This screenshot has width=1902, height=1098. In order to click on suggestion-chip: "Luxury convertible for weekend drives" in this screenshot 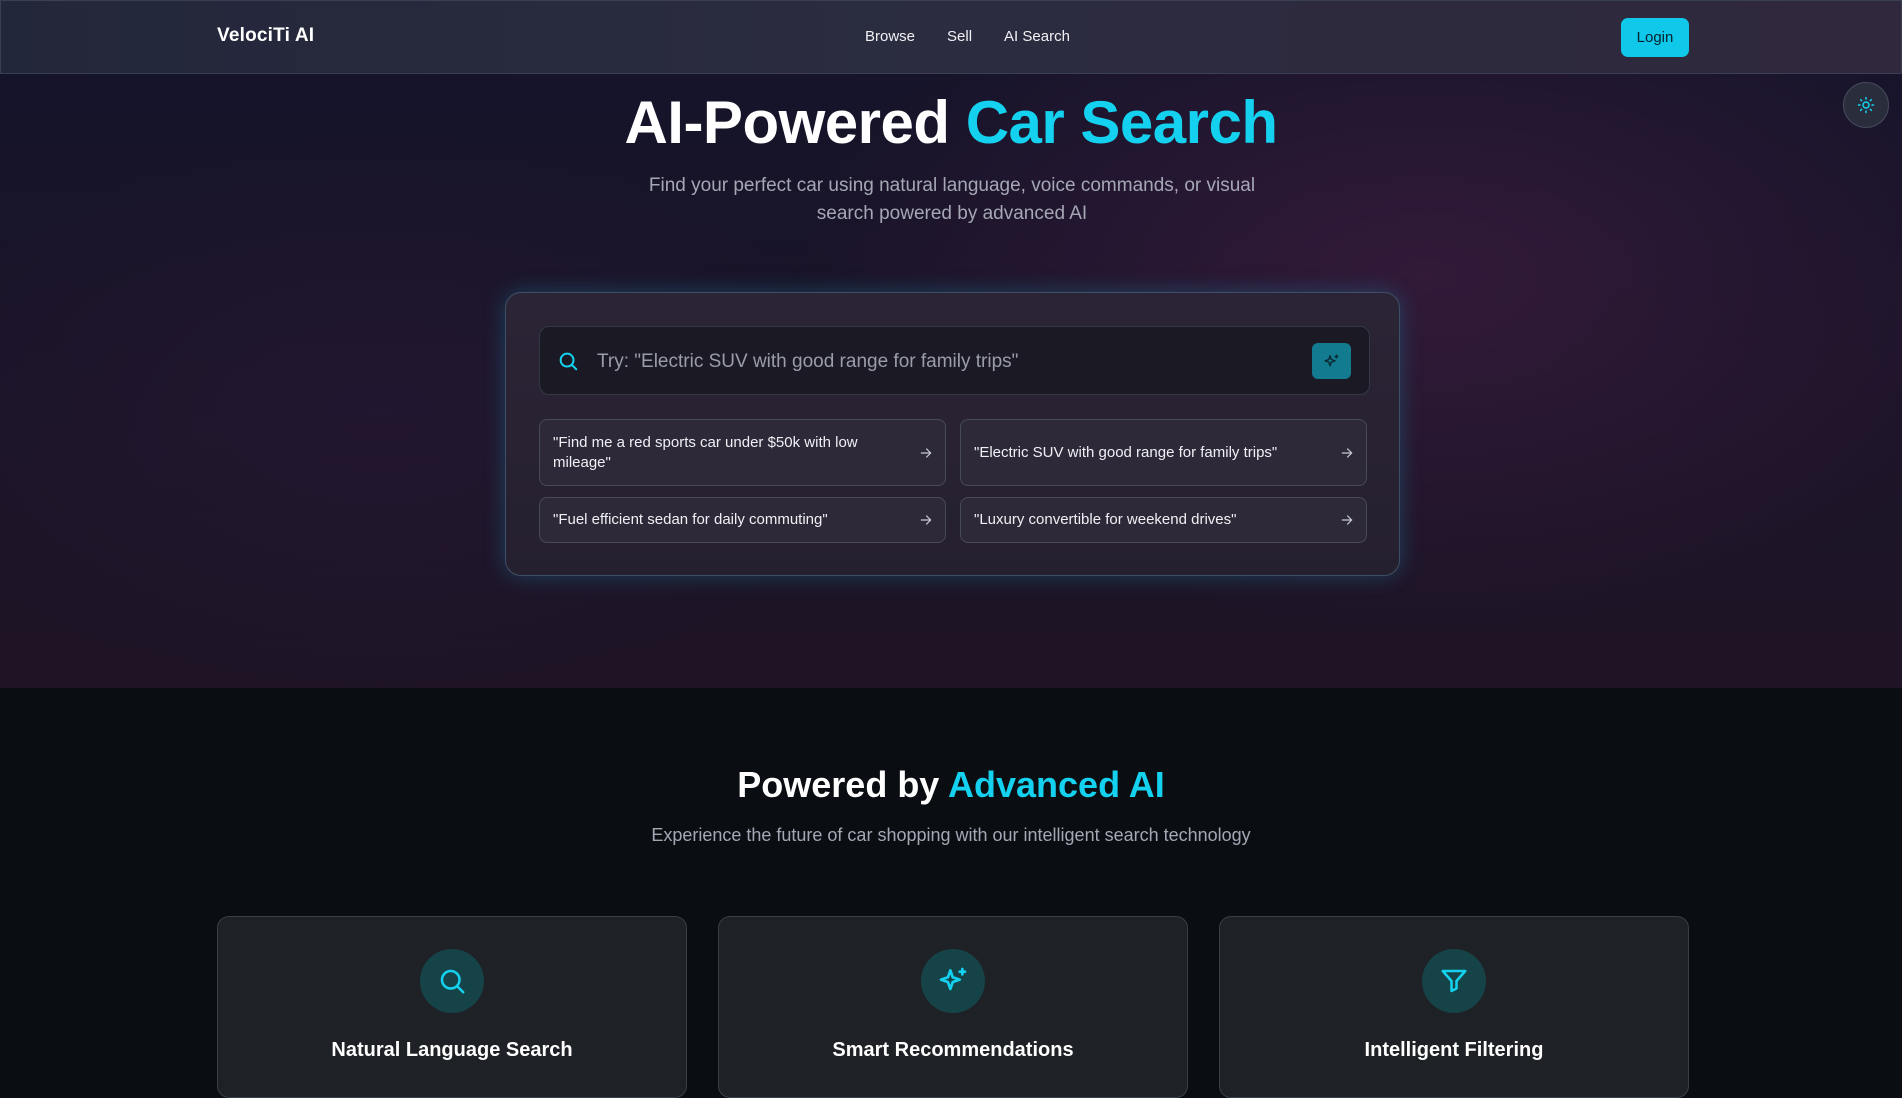, I will do `click(1163, 520)`.